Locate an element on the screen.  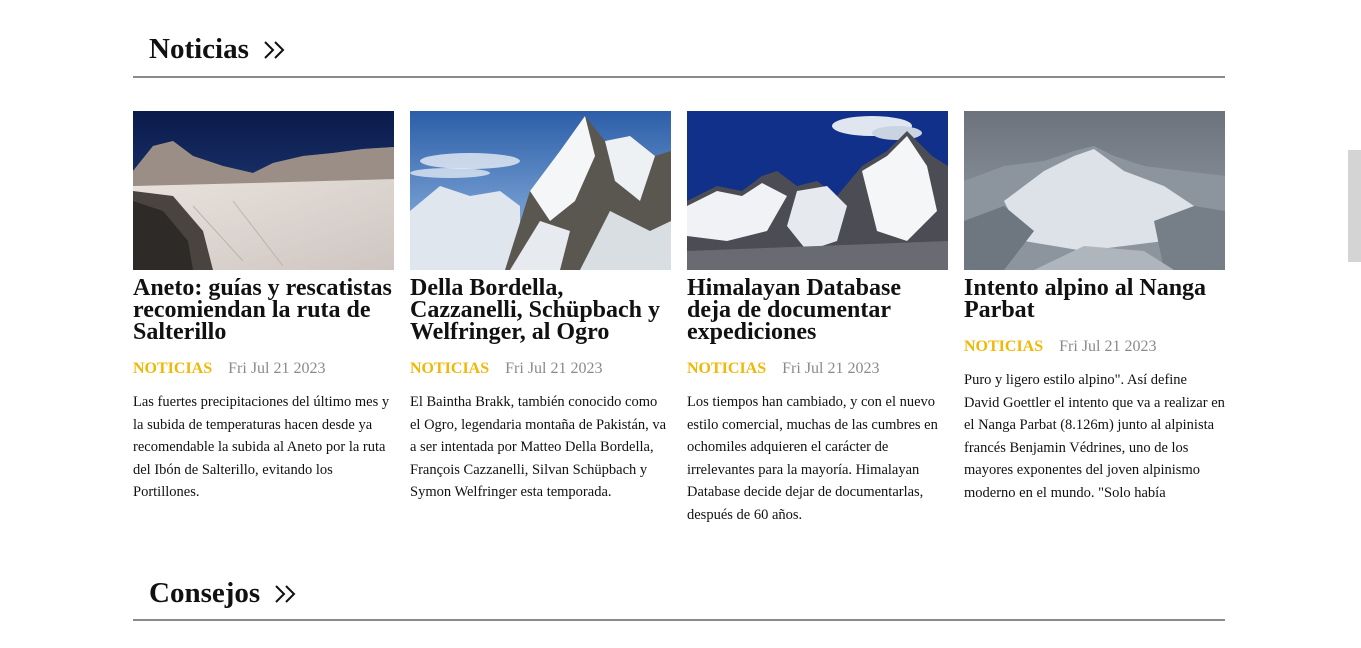
section-title: Noticias is located at coordinates (199, 49).